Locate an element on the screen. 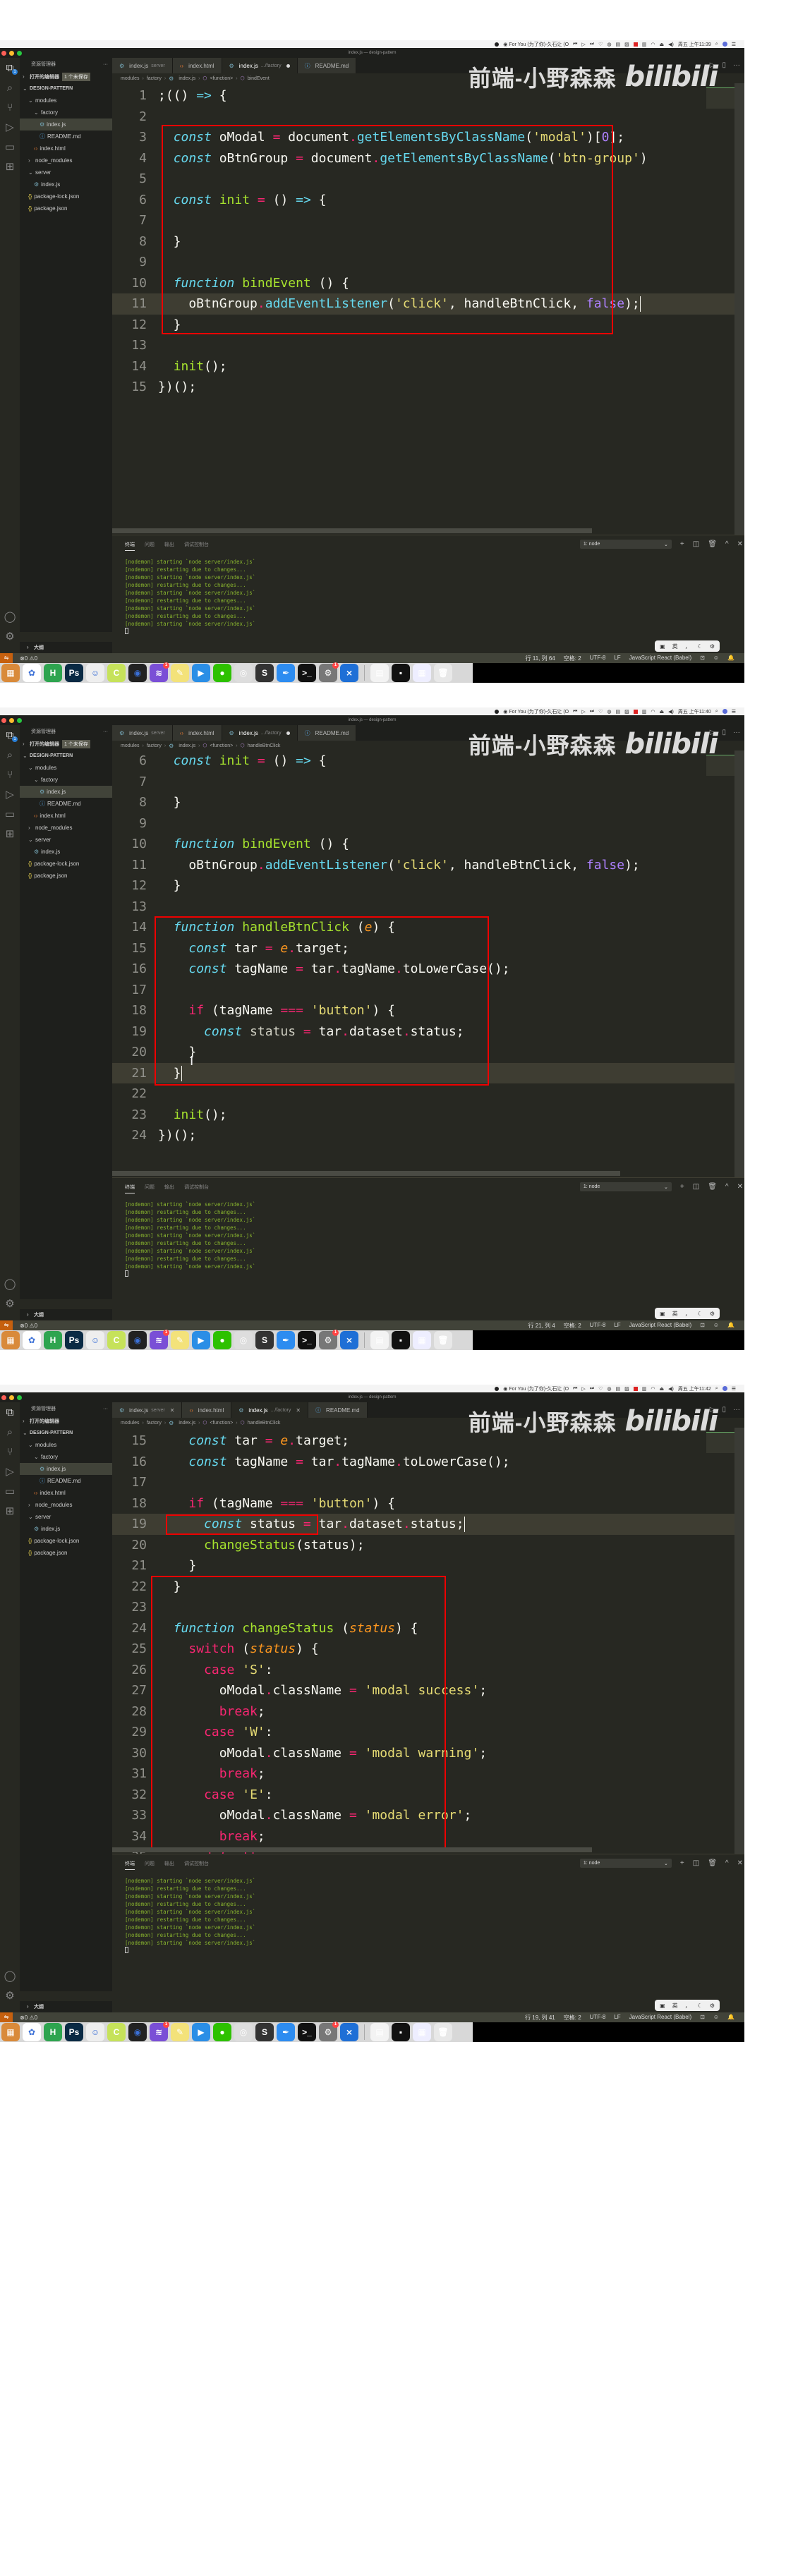  panel-tab: 终端 is located at coordinates (130, 1865).